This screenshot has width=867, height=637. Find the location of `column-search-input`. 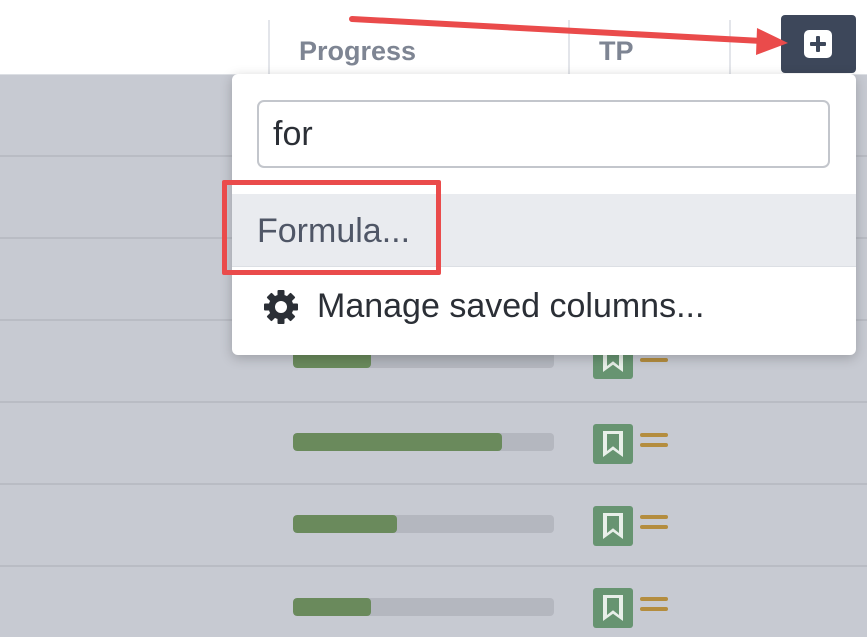

column-search-input is located at coordinates (543, 134).